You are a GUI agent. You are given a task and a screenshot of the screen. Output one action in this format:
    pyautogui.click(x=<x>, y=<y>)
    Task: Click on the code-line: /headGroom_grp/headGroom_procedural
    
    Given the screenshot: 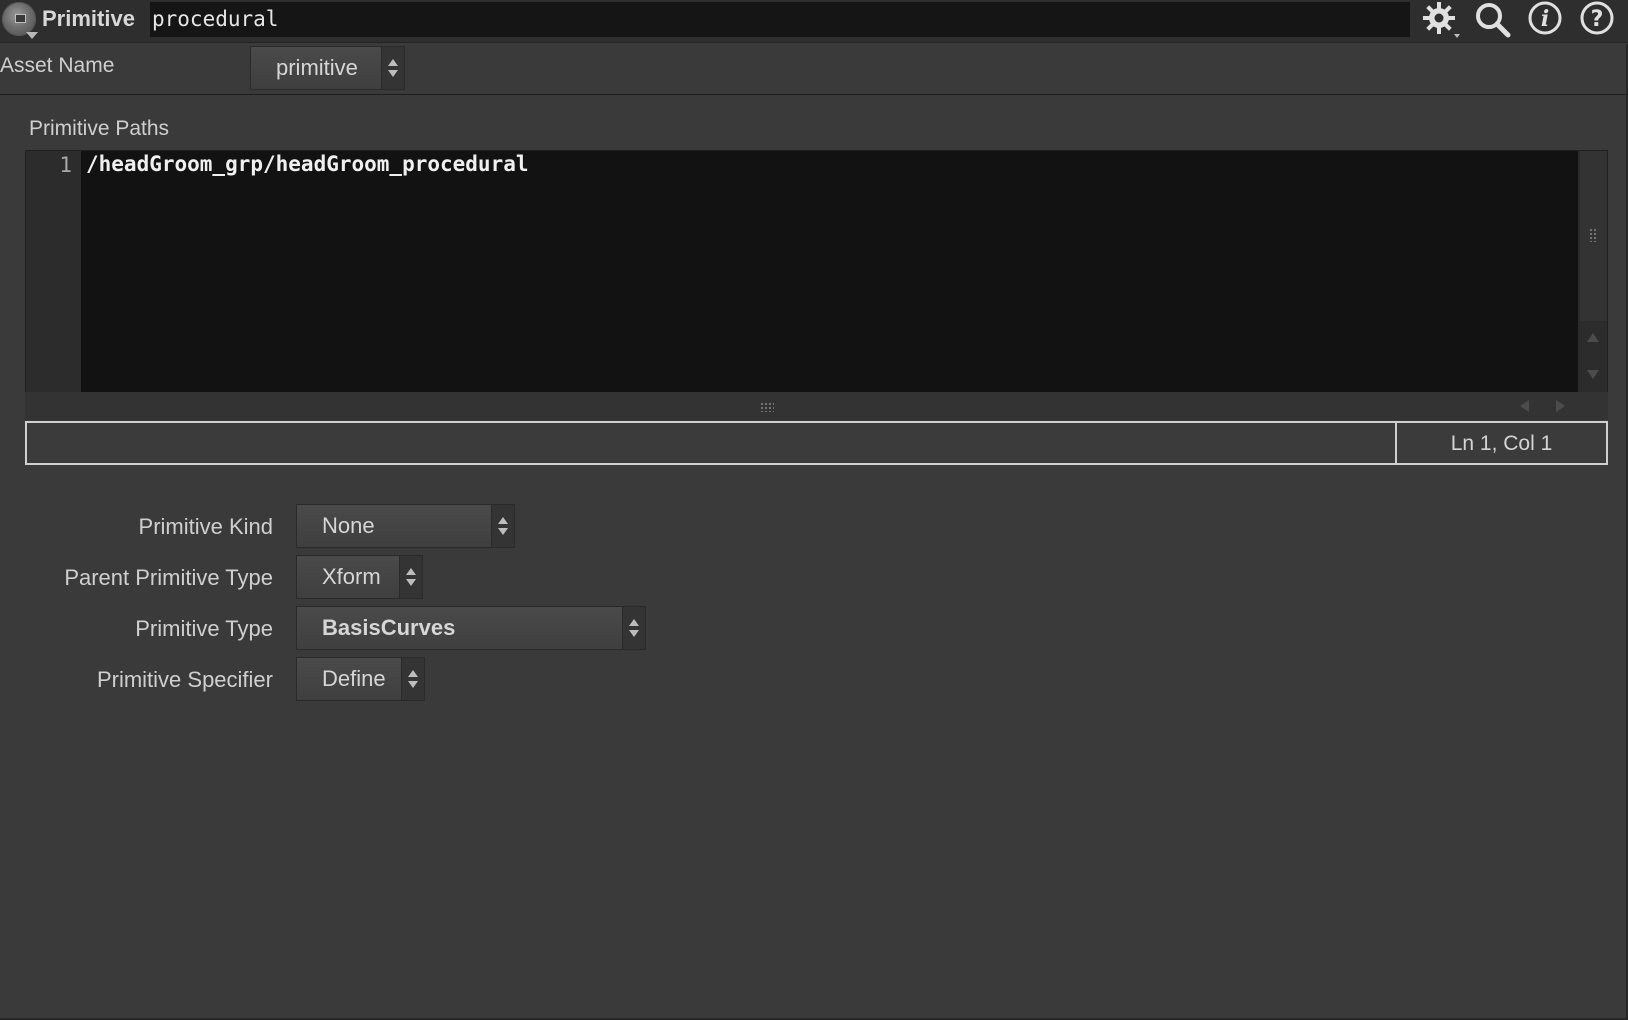 What is the action you would take?
    pyautogui.click(x=307, y=164)
    